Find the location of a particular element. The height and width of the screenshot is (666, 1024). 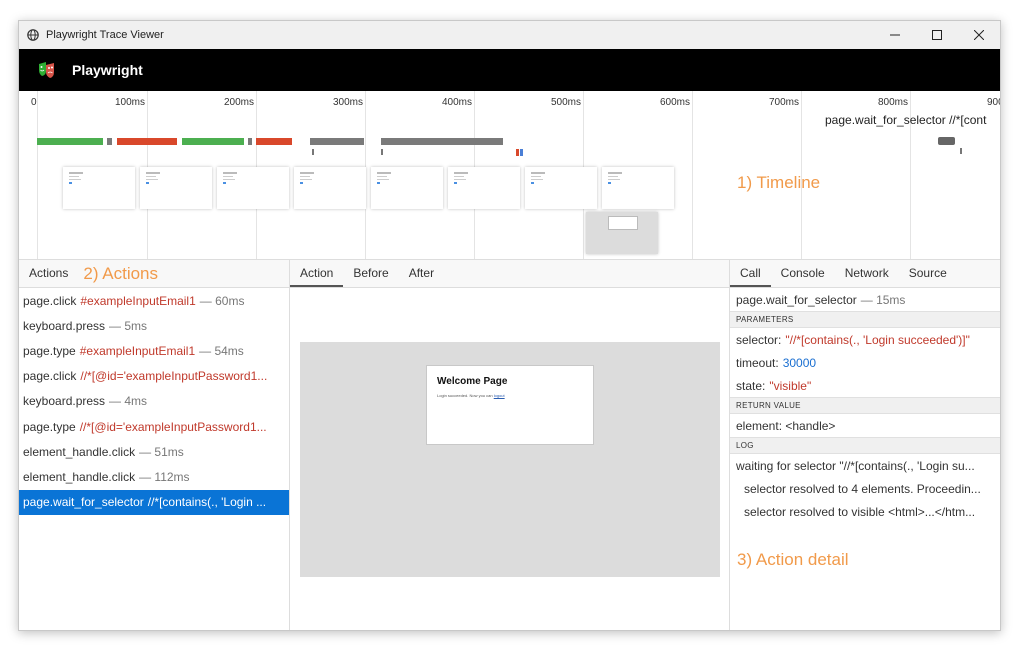

timeline-tick-label: 500ms is located at coordinates (566, 102).